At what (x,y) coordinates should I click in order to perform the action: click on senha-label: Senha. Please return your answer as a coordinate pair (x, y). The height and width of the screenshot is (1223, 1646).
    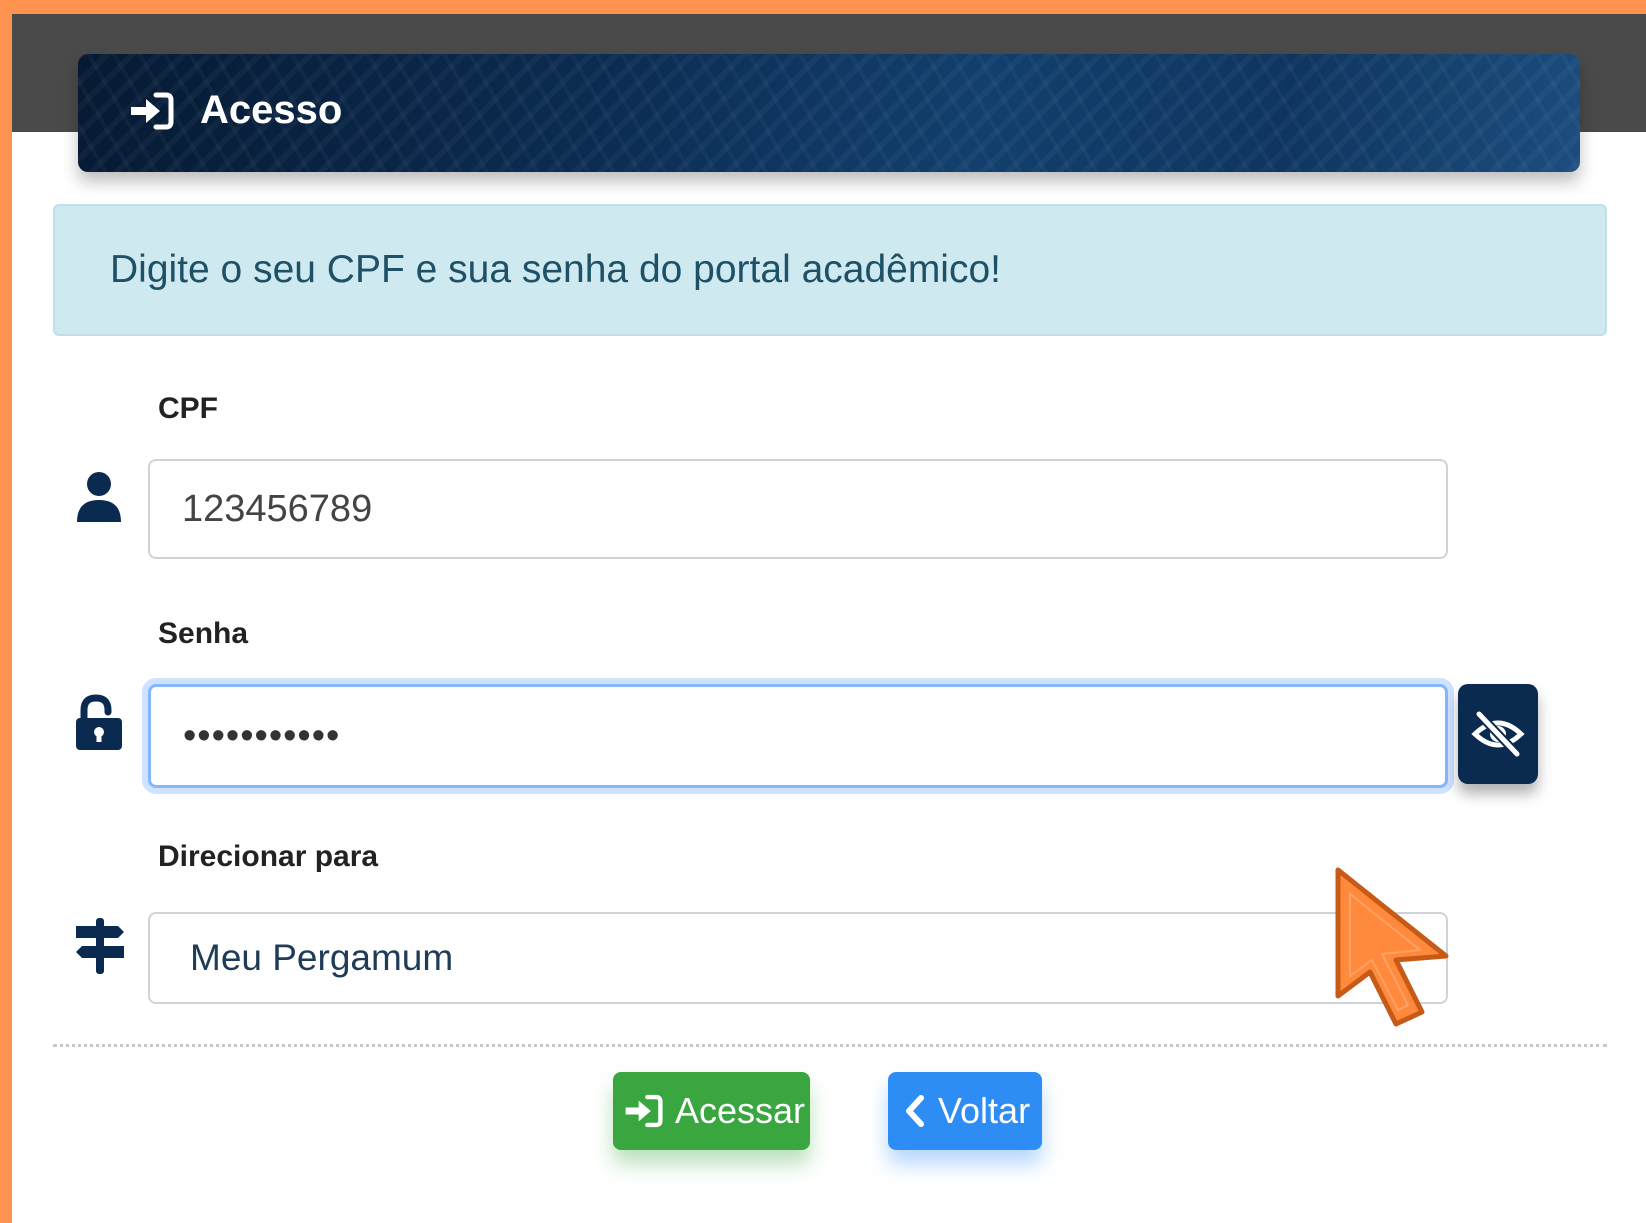
    Looking at the image, I should click on (203, 633).